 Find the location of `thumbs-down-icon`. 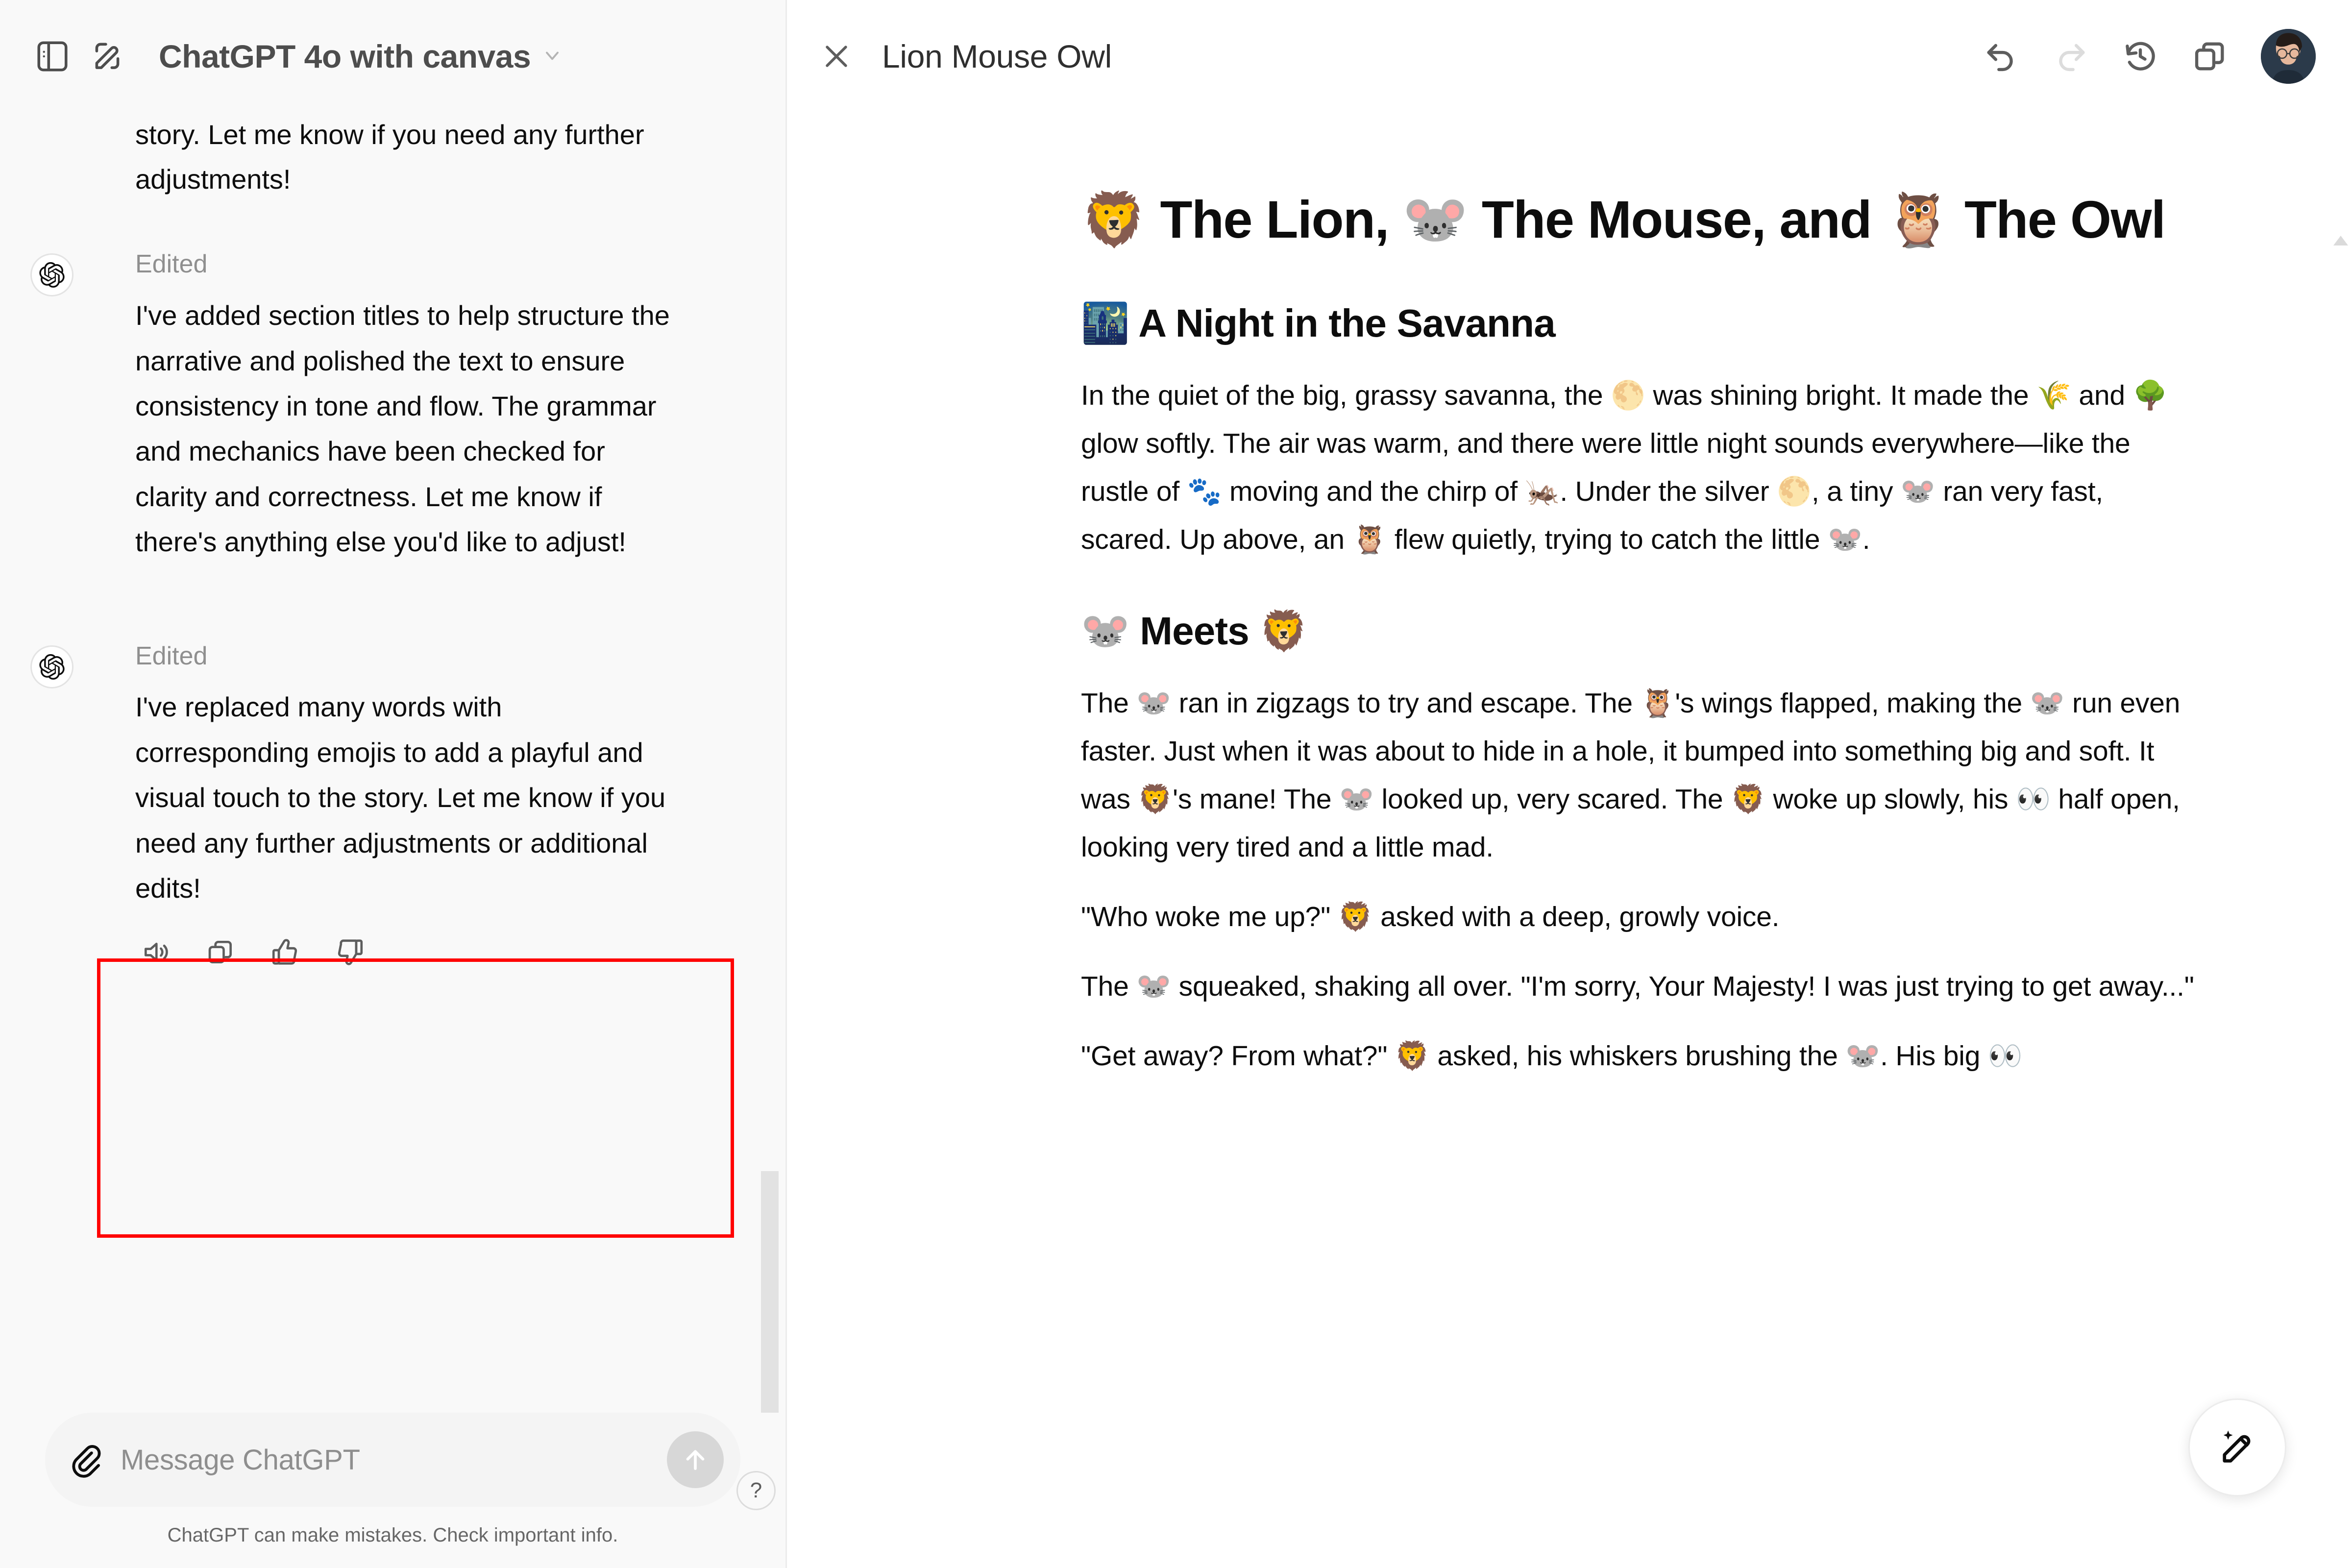

thumbs-down-icon is located at coordinates (349, 952).